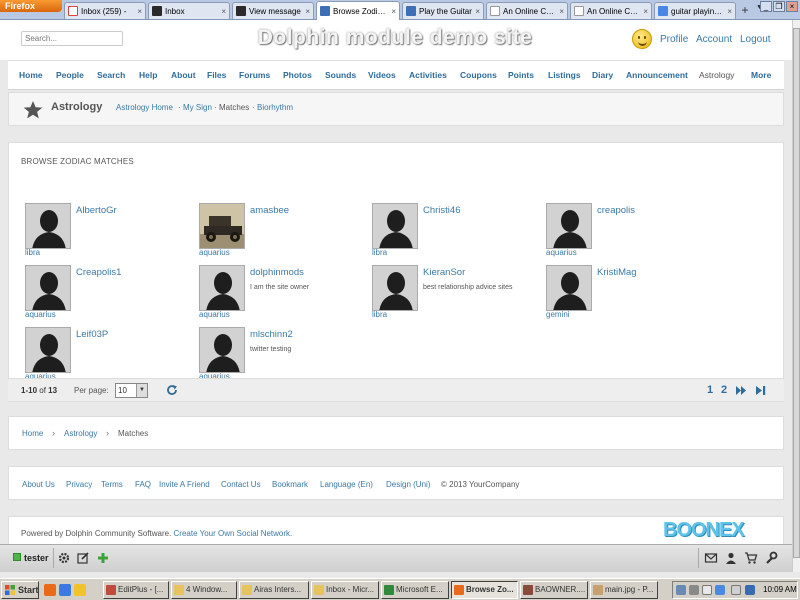 This screenshot has width=800, height=600. I want to click on member-name-link: mlschinn2, so click(271, 334).